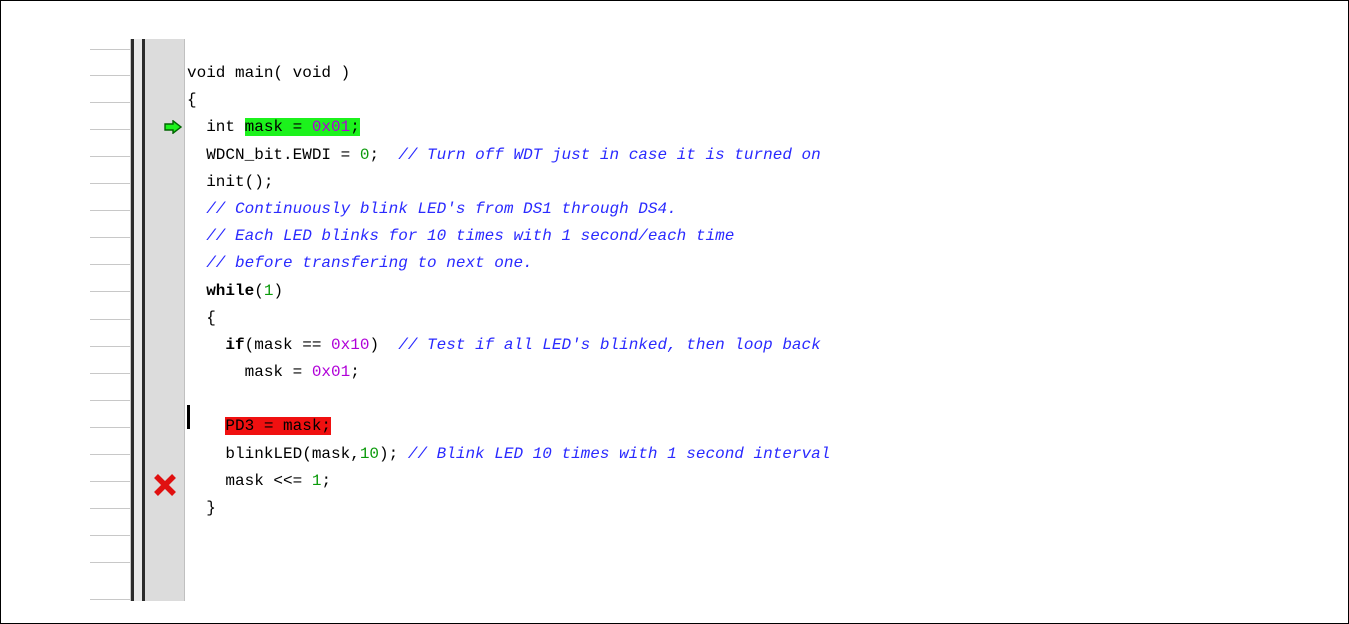 This screenshot has height=624, width=1349. I want to click on code-line, so click(508, 399).